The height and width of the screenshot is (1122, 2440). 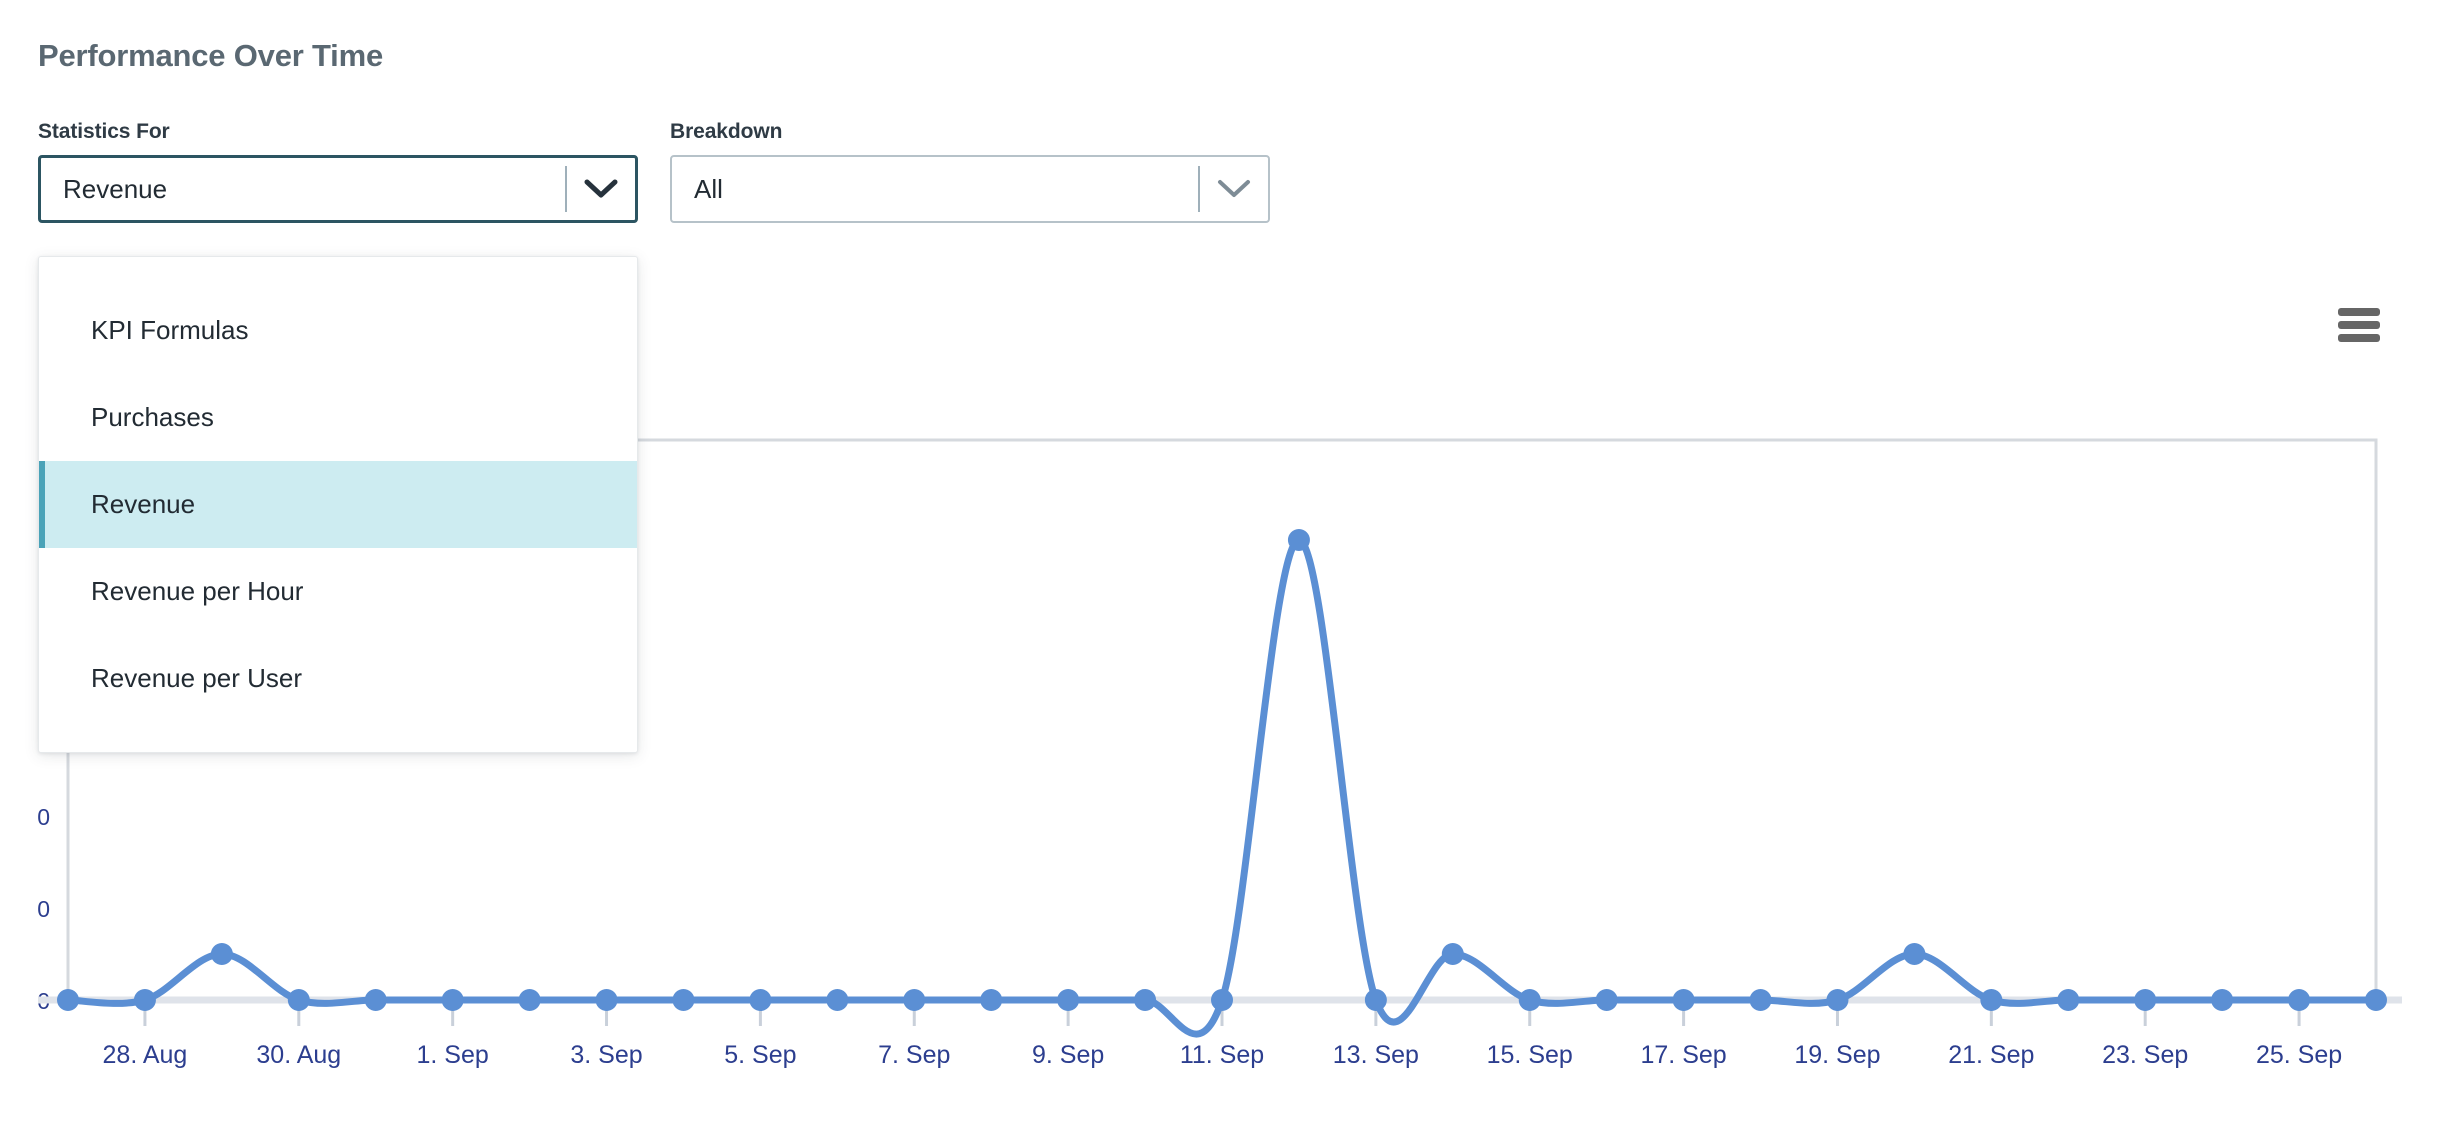 I want to click on dropdown-option-revenue: Revenue, so click(x=338, y=504).